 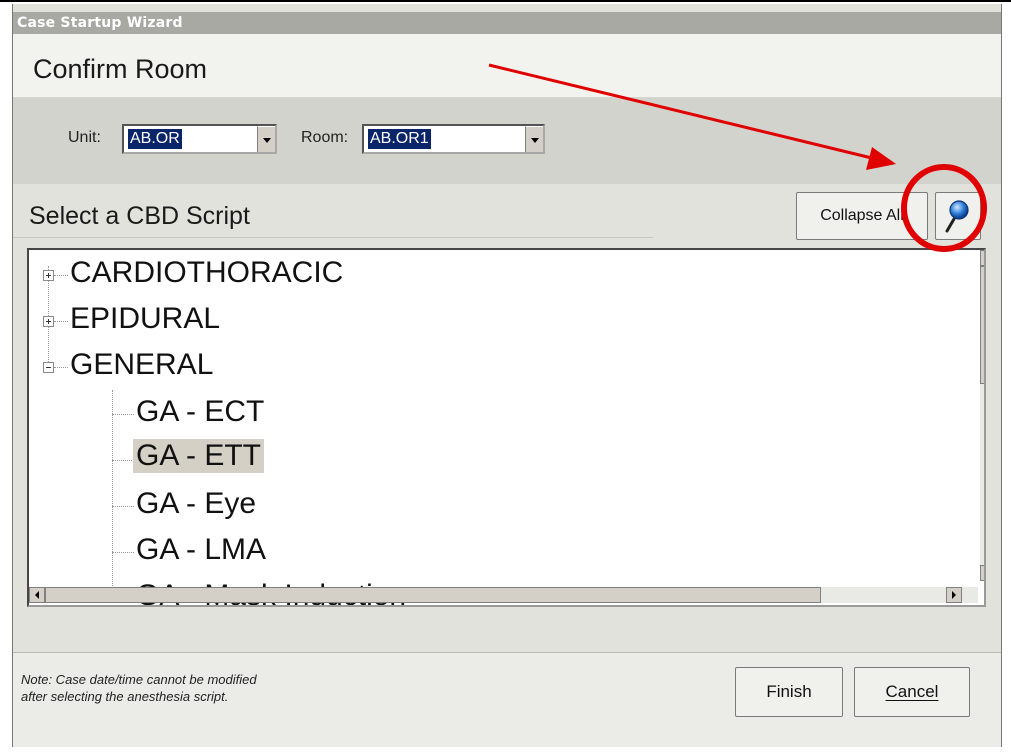 I want to click on annotation-circle, so click(x=944, y=208).